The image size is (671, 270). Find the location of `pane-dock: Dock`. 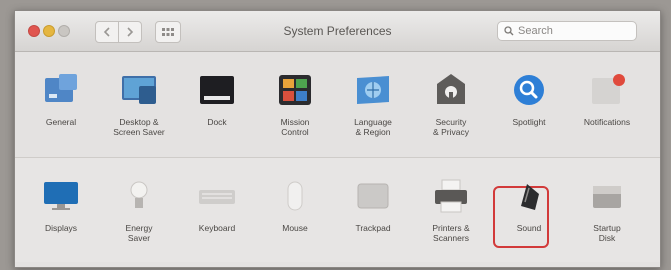

pane-dock: Dock is located at coordinates (217, 100).